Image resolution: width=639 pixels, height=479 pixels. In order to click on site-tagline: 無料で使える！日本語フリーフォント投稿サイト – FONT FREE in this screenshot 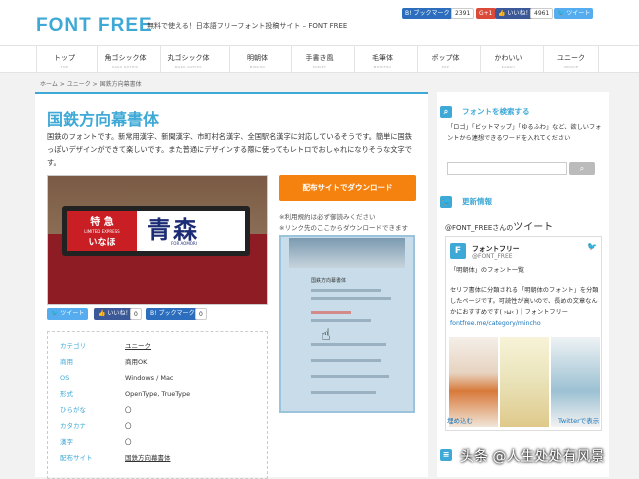, I will do `click(247, 26)`.